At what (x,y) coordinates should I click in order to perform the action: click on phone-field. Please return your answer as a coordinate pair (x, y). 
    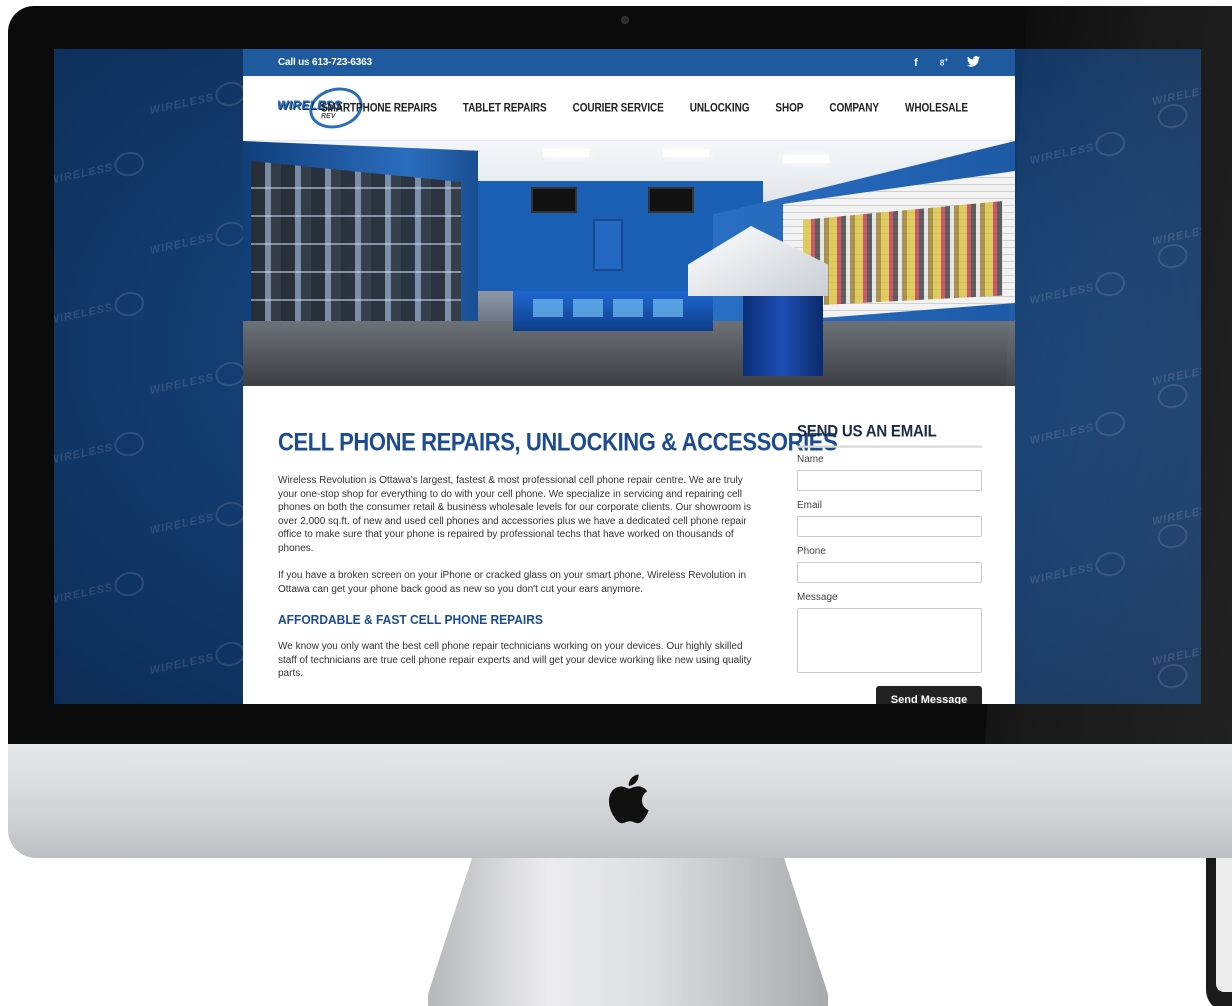
    Looking at the image, I should click on (889, 572).